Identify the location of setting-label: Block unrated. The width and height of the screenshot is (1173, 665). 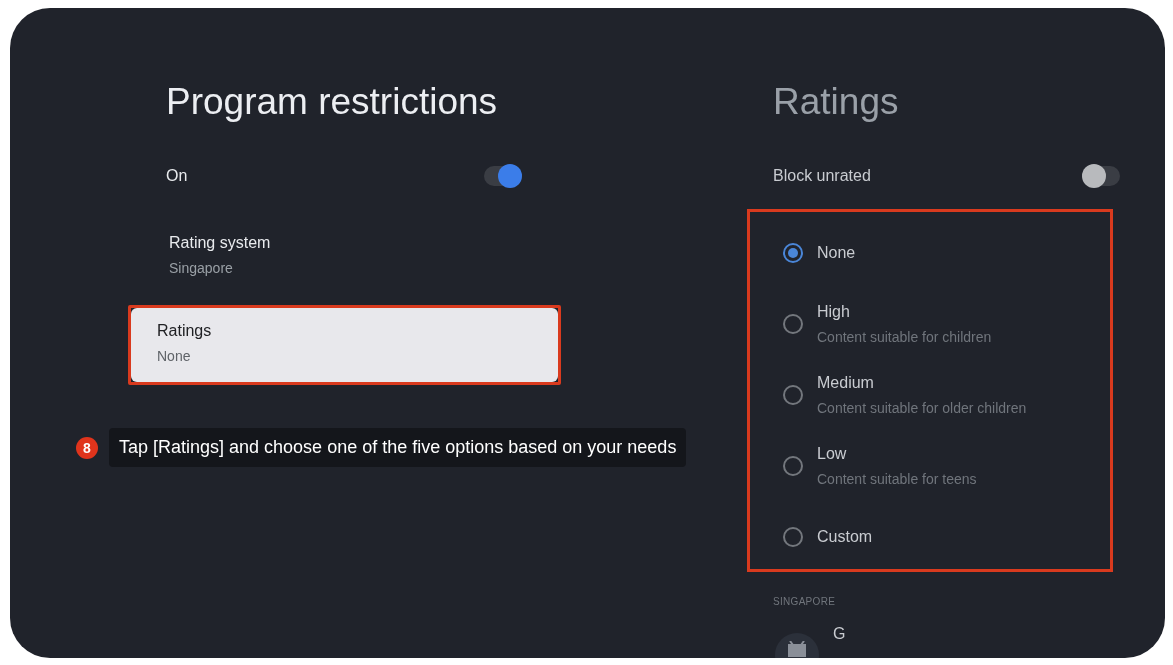
(822, 176).